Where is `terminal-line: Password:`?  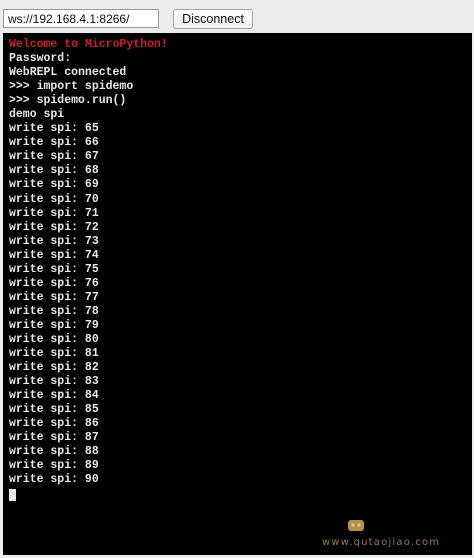 terminal-line: Password: is located at coordinates (40, 59).